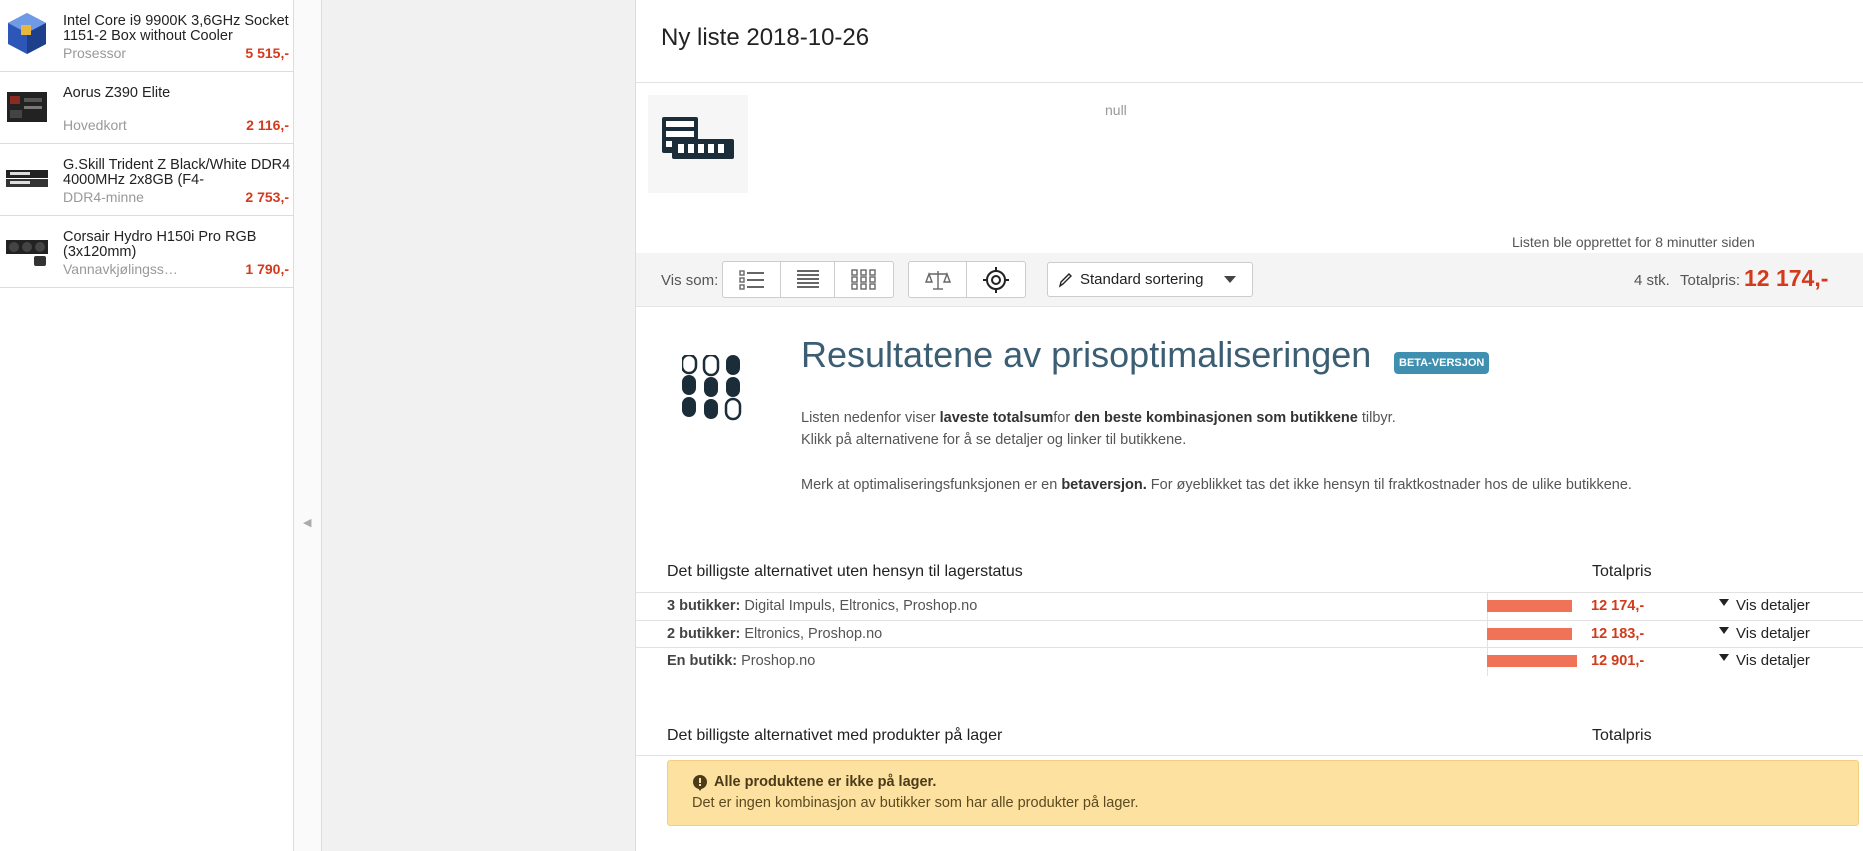  I want to click on item-count: 4 stk., so click(1652, 280).